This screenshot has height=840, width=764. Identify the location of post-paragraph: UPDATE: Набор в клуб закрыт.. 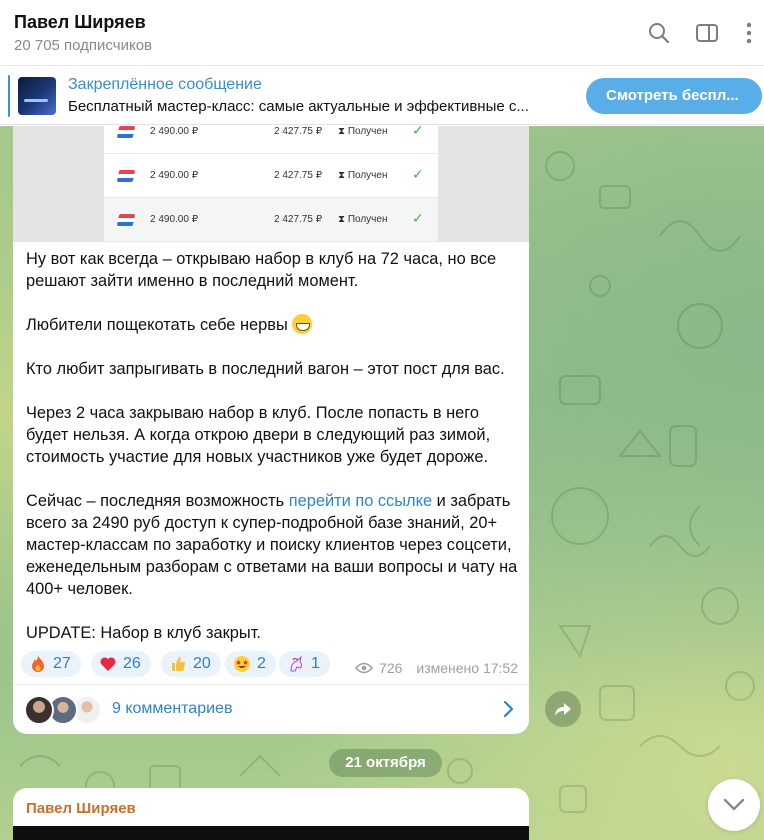
(143, 633).